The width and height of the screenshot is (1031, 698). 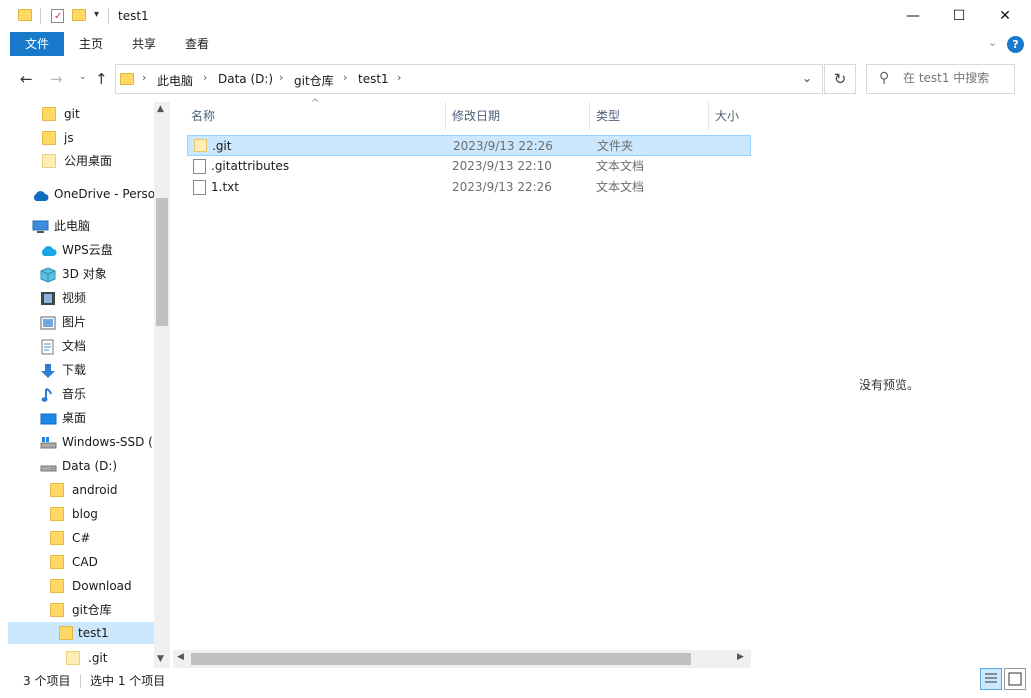 I want to click on new-folder-icon, so click(x=80, y=16).